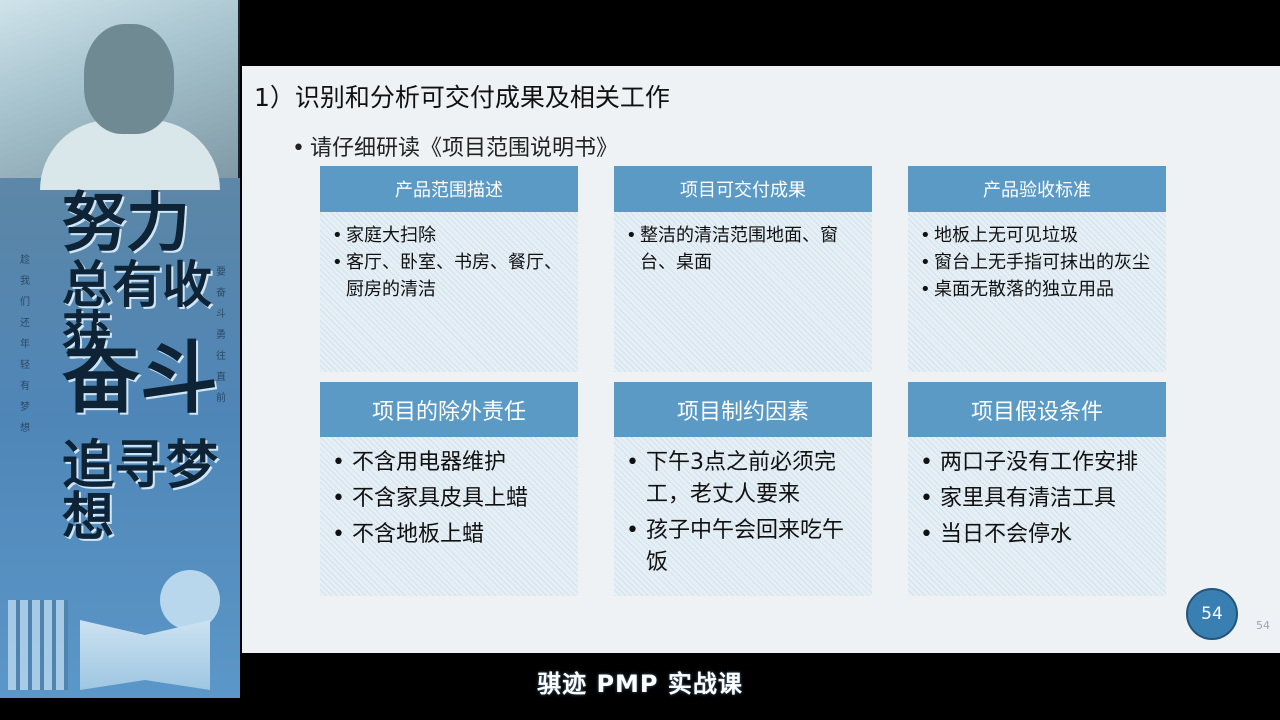 The image size is (1280, 720). What do you see at coordinates (1038, 463) in the screenshot?
I see `list-item: 两口子没有工作安排` at bounding box center [1038, 463].